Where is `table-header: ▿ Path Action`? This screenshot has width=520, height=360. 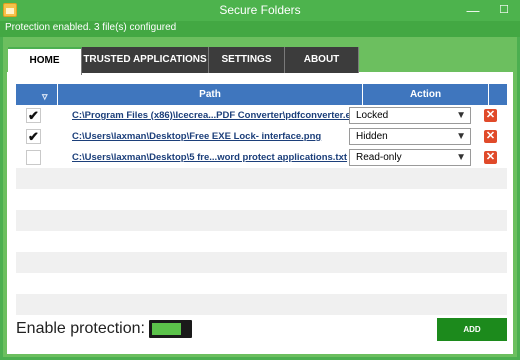
table-header: ▿ Path Action is located at coordinates (261, 94).